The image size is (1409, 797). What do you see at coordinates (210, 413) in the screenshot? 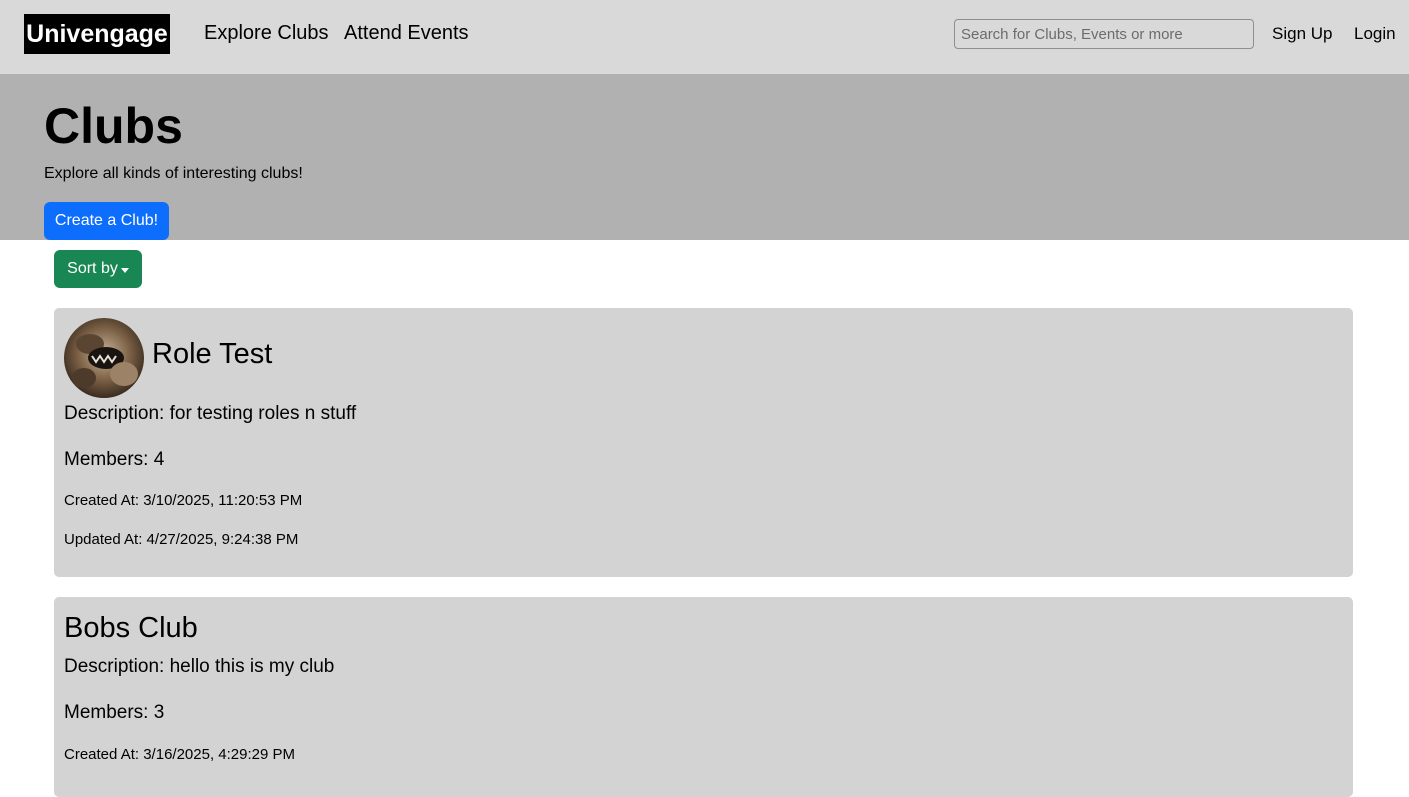
I see `club-description: Description: for testing roles n stuff` at bounding box center [210, 413].